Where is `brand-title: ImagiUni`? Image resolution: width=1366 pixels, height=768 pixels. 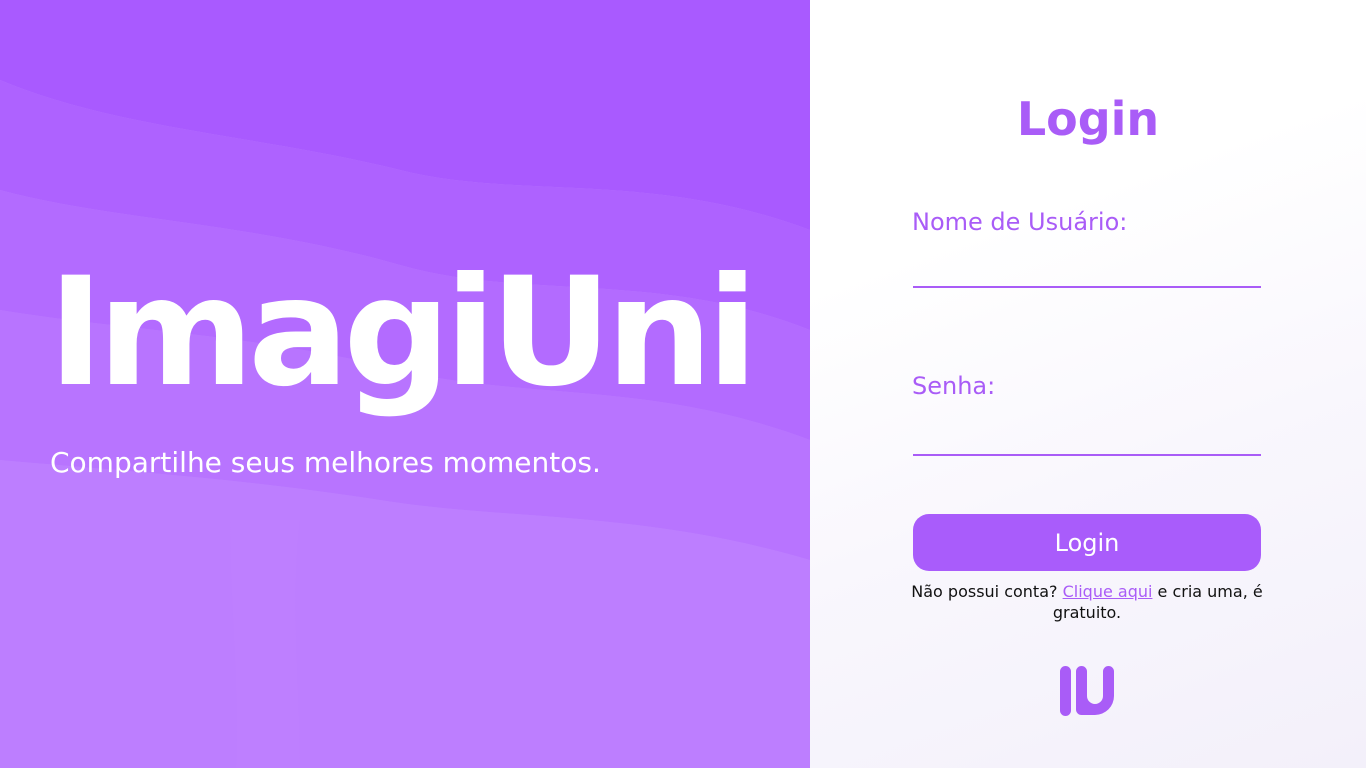 brand-title: ImagiUni is located at coordinates (403, 333).